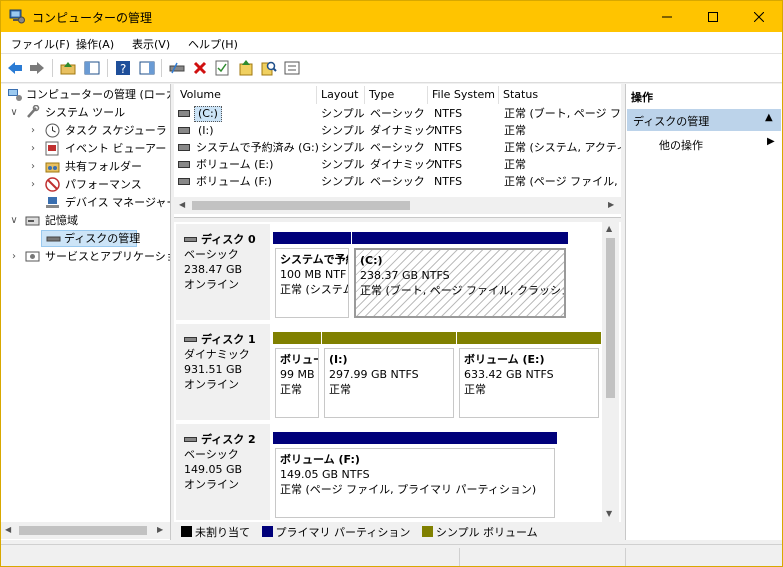 Image resolution: width=783 pixels, height=567 pixels. What do you see at coordinates (15, 68) in the screenshot?
I see `back-button` at bounding box center [15, 68].